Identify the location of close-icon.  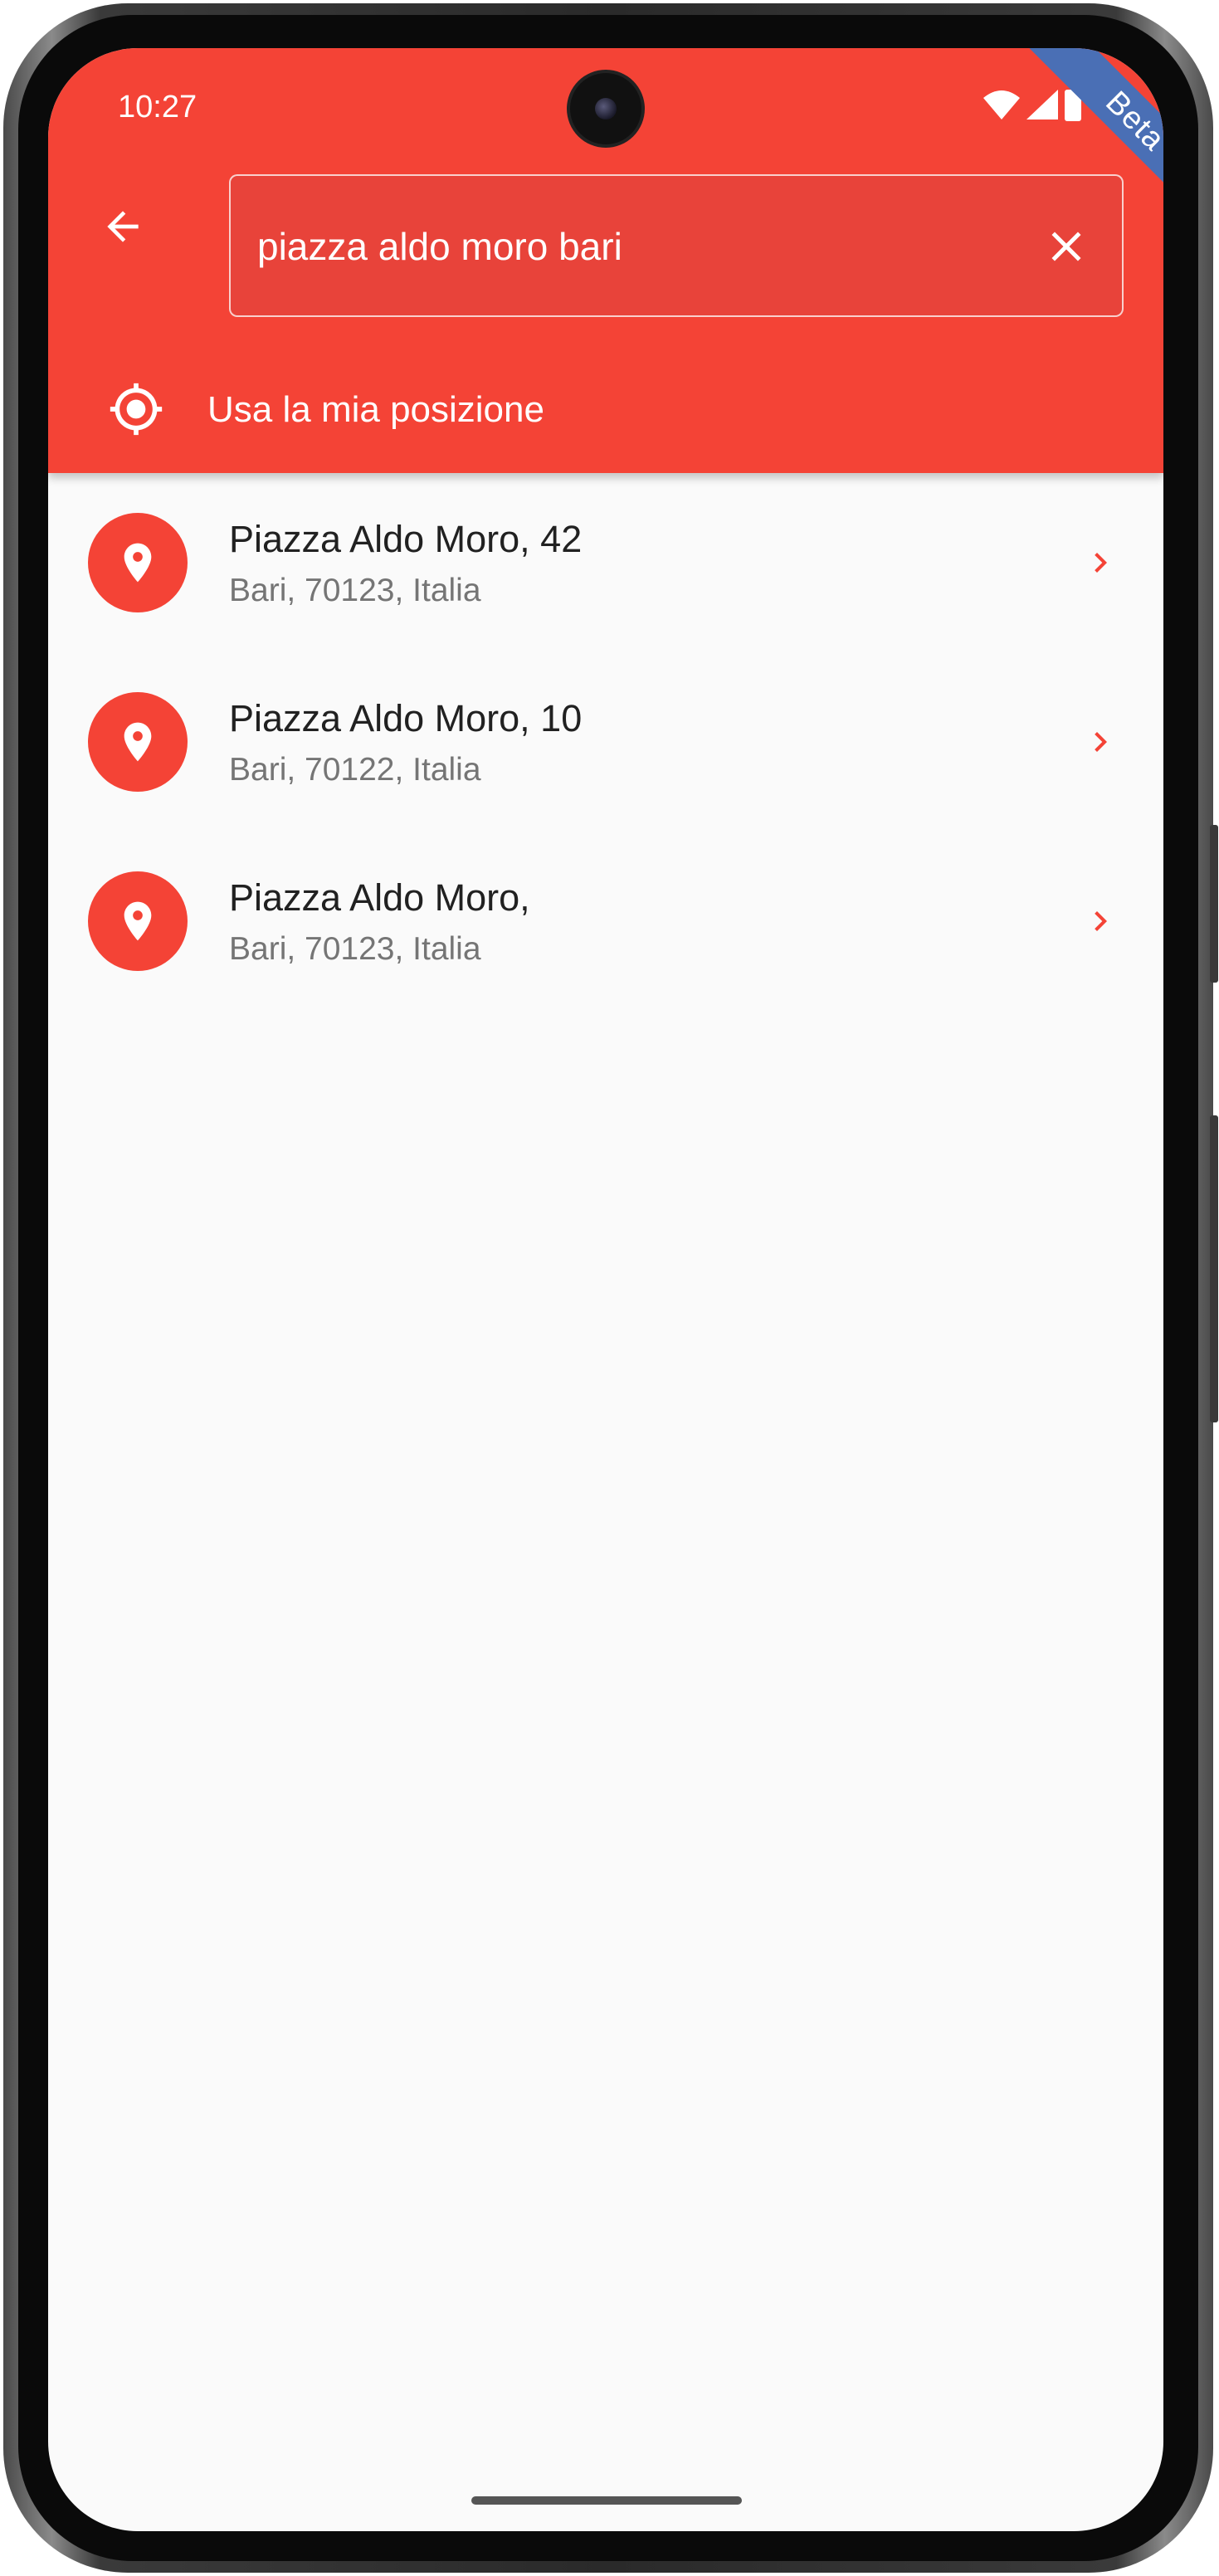
(1066, 247).